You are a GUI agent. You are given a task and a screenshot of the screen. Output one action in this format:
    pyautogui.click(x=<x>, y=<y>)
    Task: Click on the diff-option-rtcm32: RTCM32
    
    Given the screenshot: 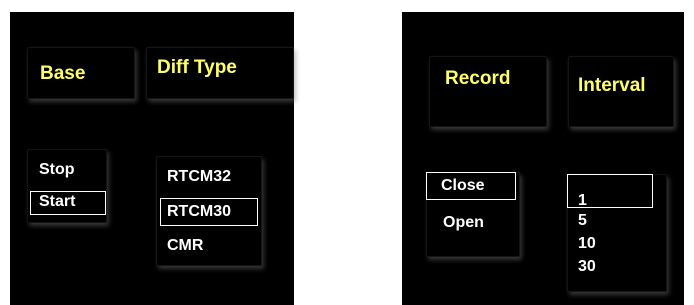 What is the action you would take?
    pyautogui.click(x=199, y=177)
    